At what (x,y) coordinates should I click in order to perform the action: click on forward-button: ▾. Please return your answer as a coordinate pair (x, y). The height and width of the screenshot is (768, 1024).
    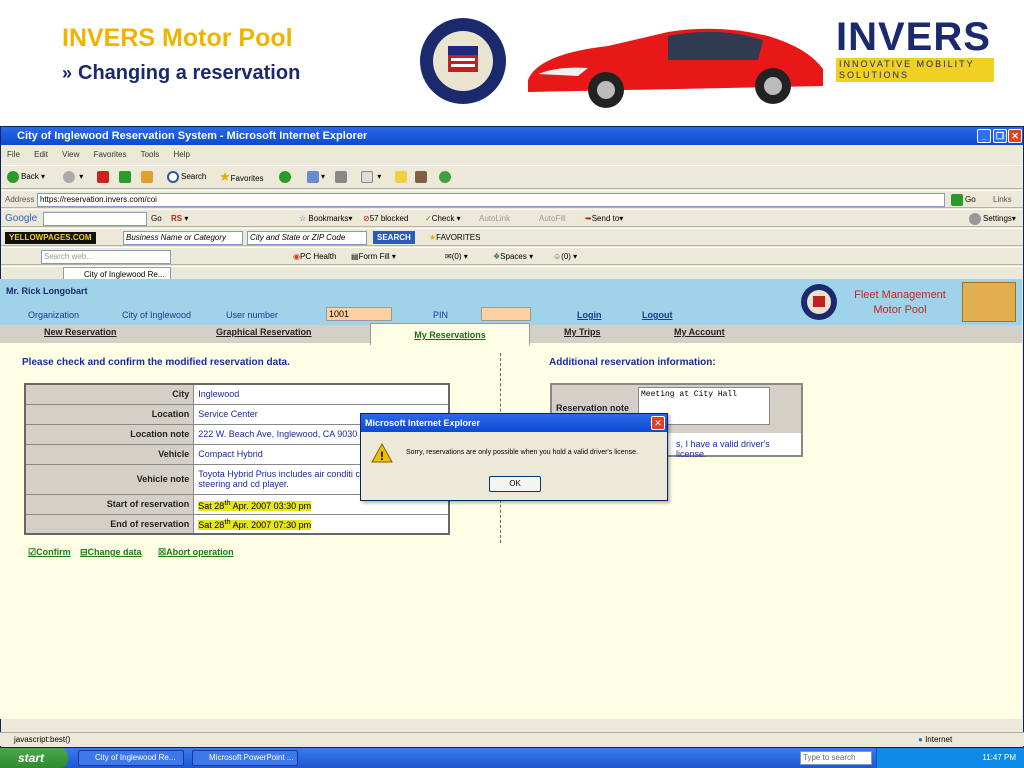
    Looking at the image, I should click on (73, 177).